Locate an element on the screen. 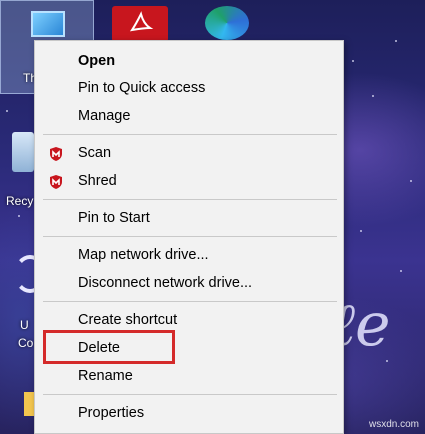  menu-item-label: Rename is located at coordinates (105, 376).